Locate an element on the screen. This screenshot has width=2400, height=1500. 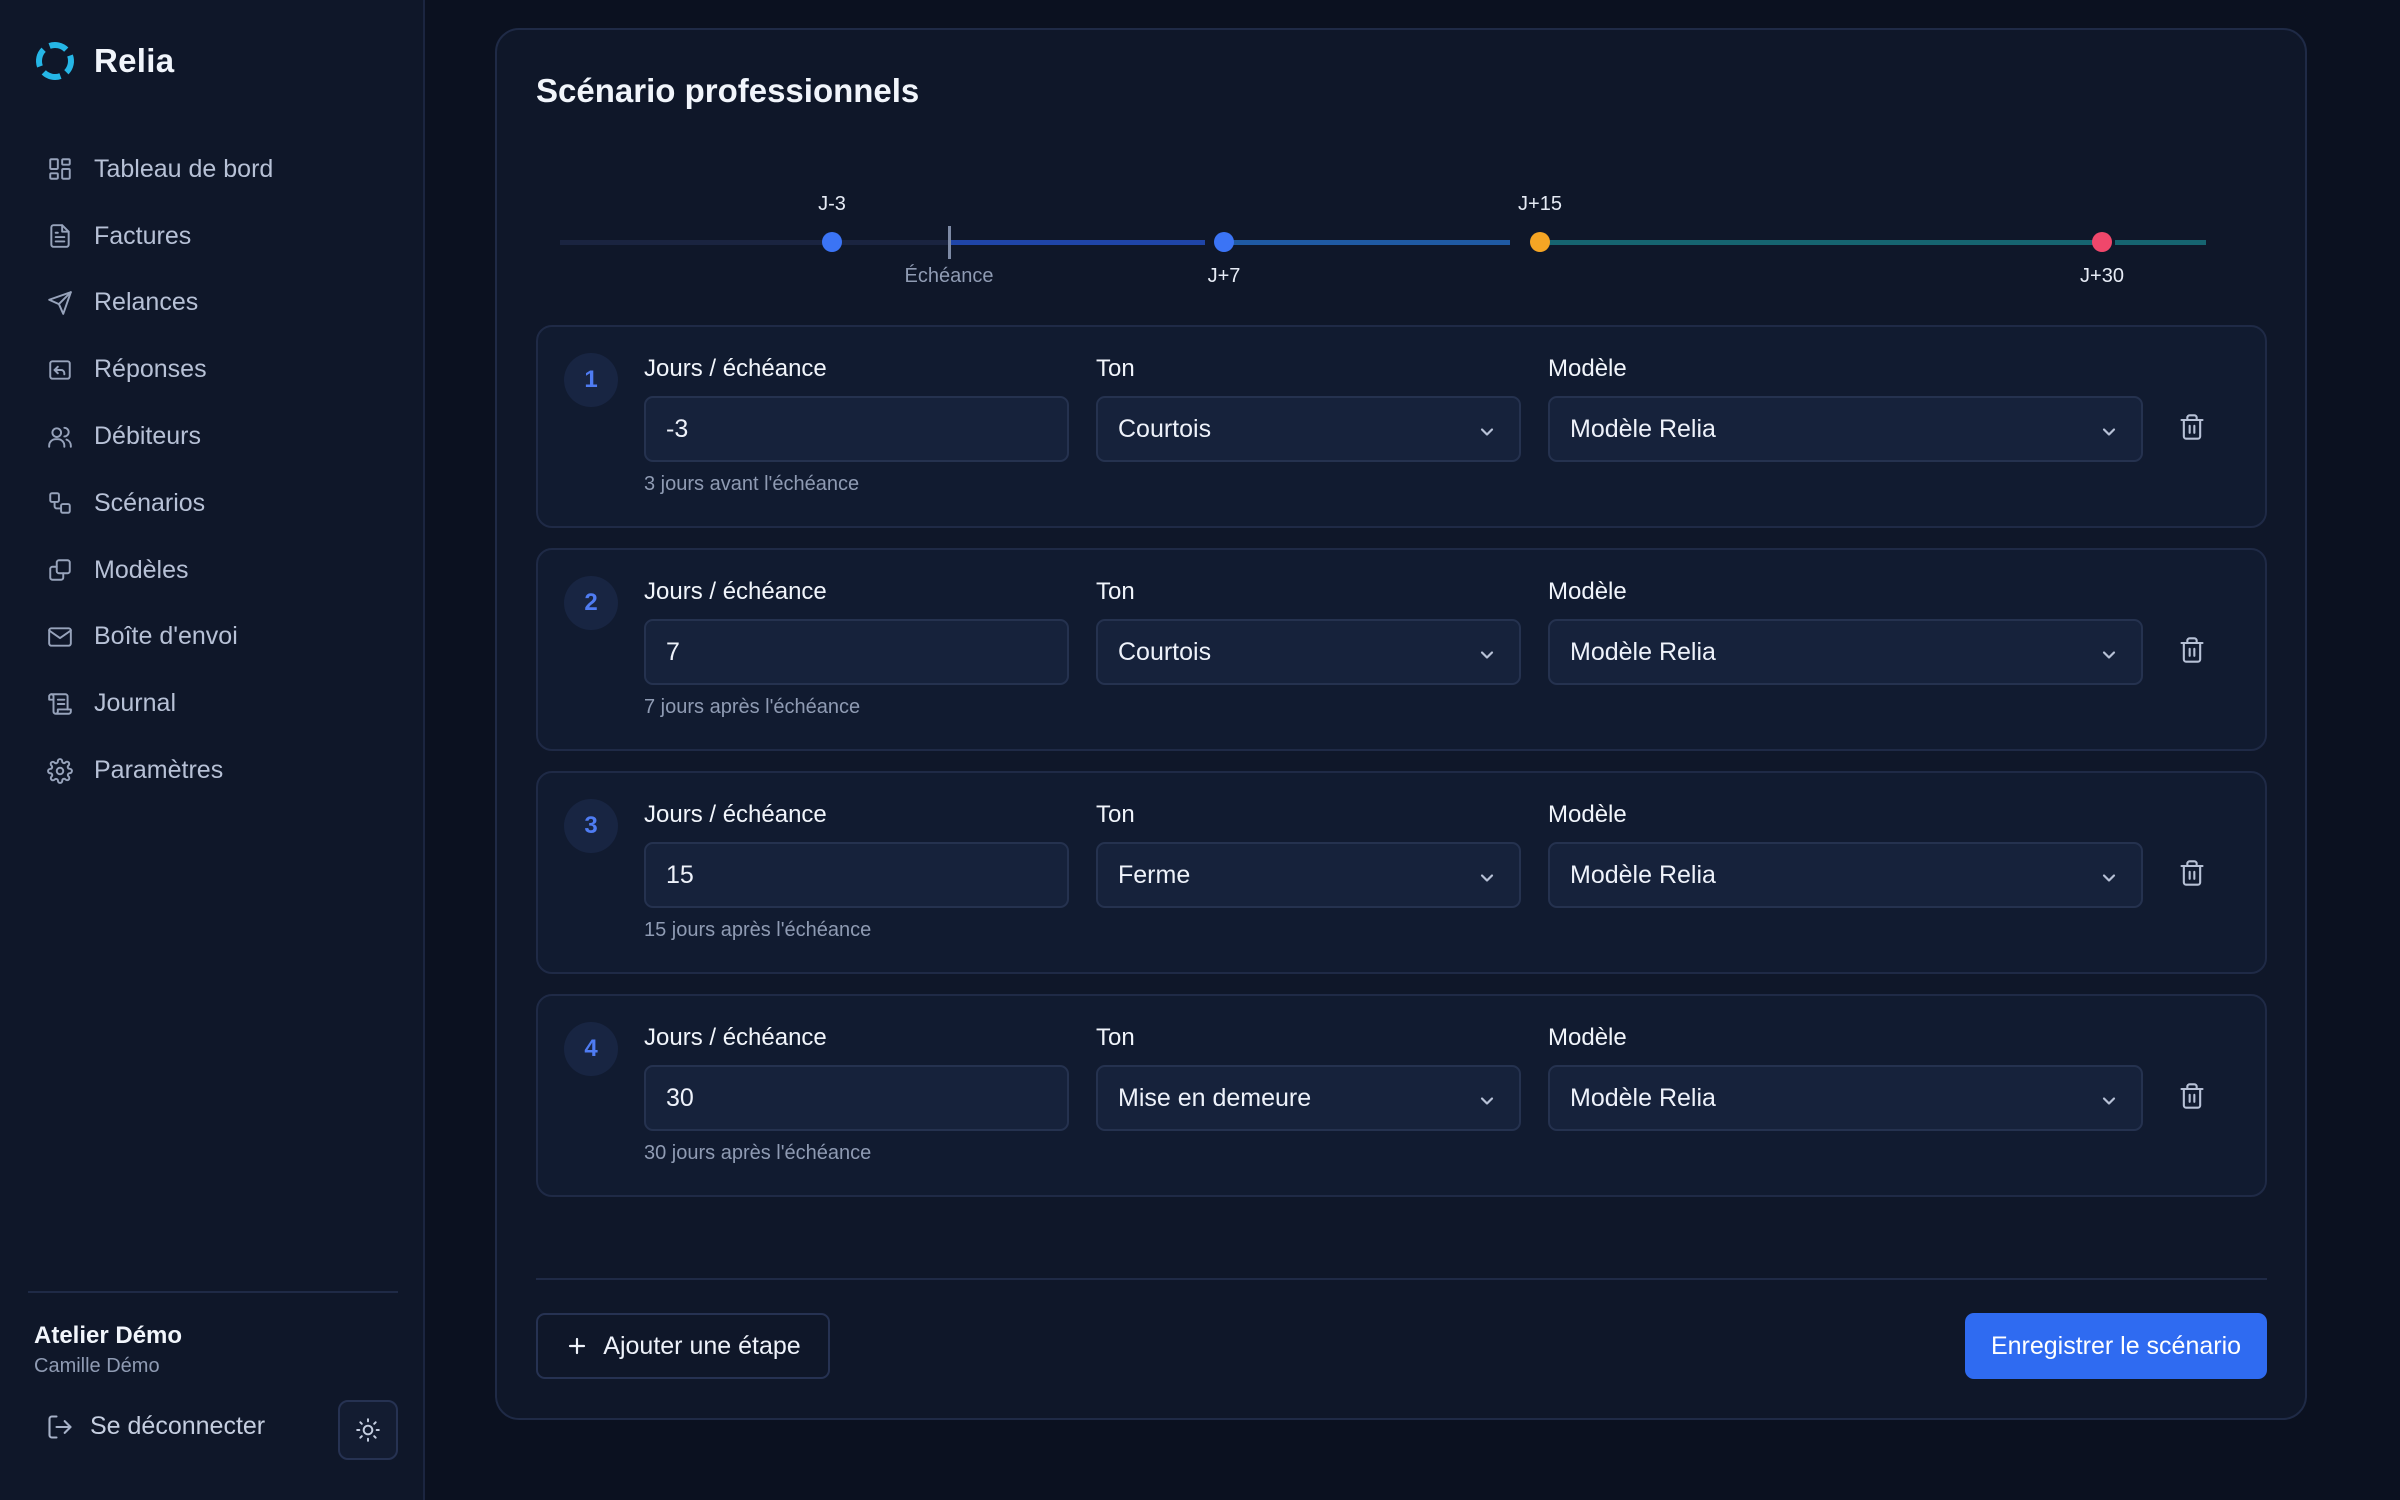
echeance-tick is located at coordinates (949, 242).